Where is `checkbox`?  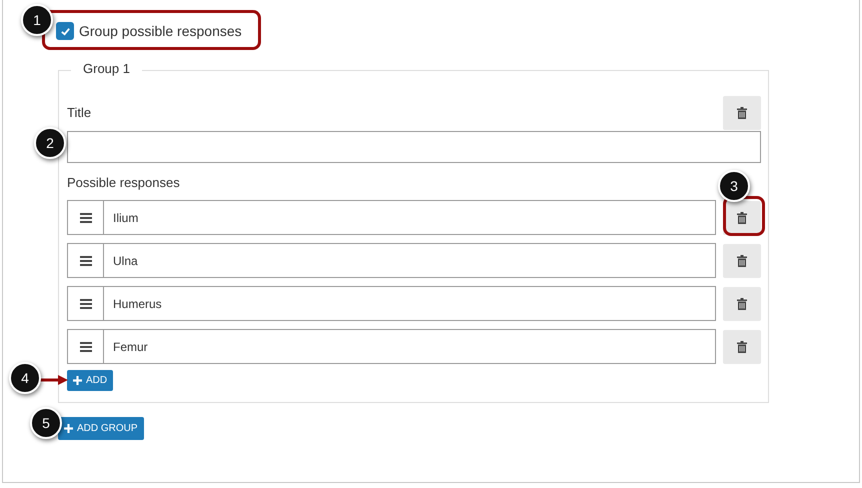 checkbox is located at coordinates (65, 31).